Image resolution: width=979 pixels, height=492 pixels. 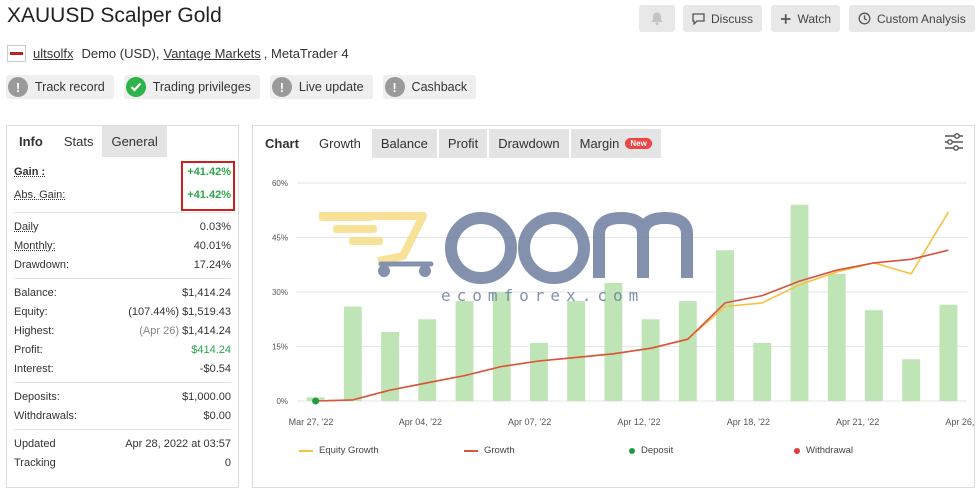 I want to click on badge-live-update: ! Live update, so click(x=321, y=87).